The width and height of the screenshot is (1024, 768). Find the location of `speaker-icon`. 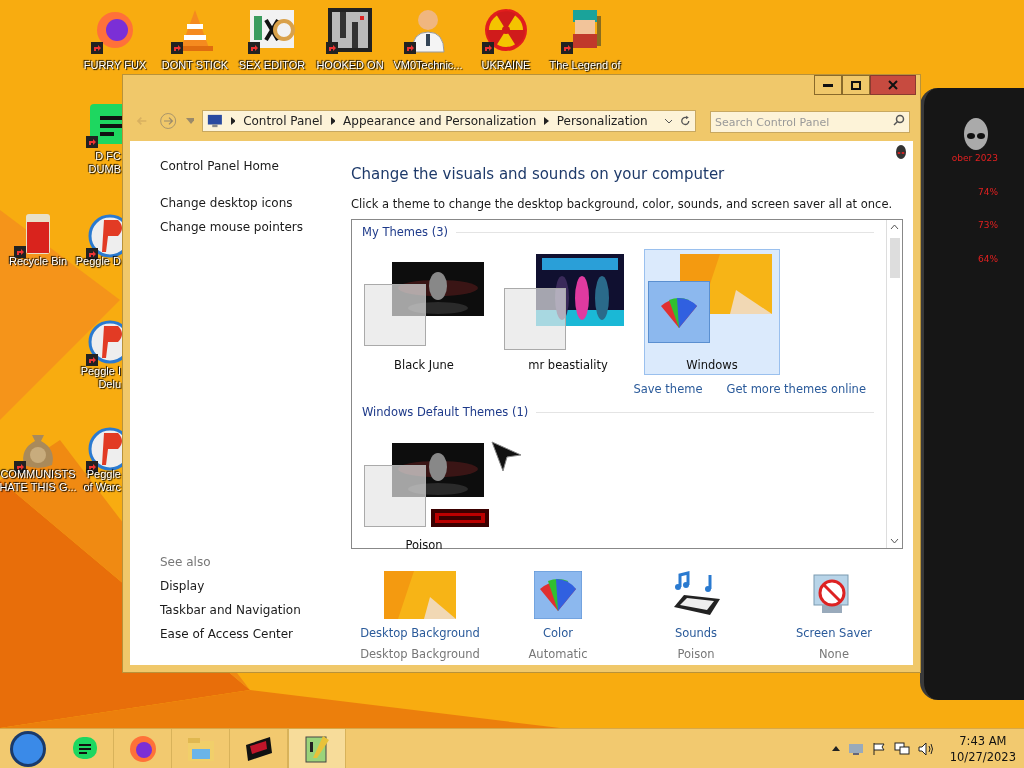

speaker-icon is located at coordinates (925, 748).